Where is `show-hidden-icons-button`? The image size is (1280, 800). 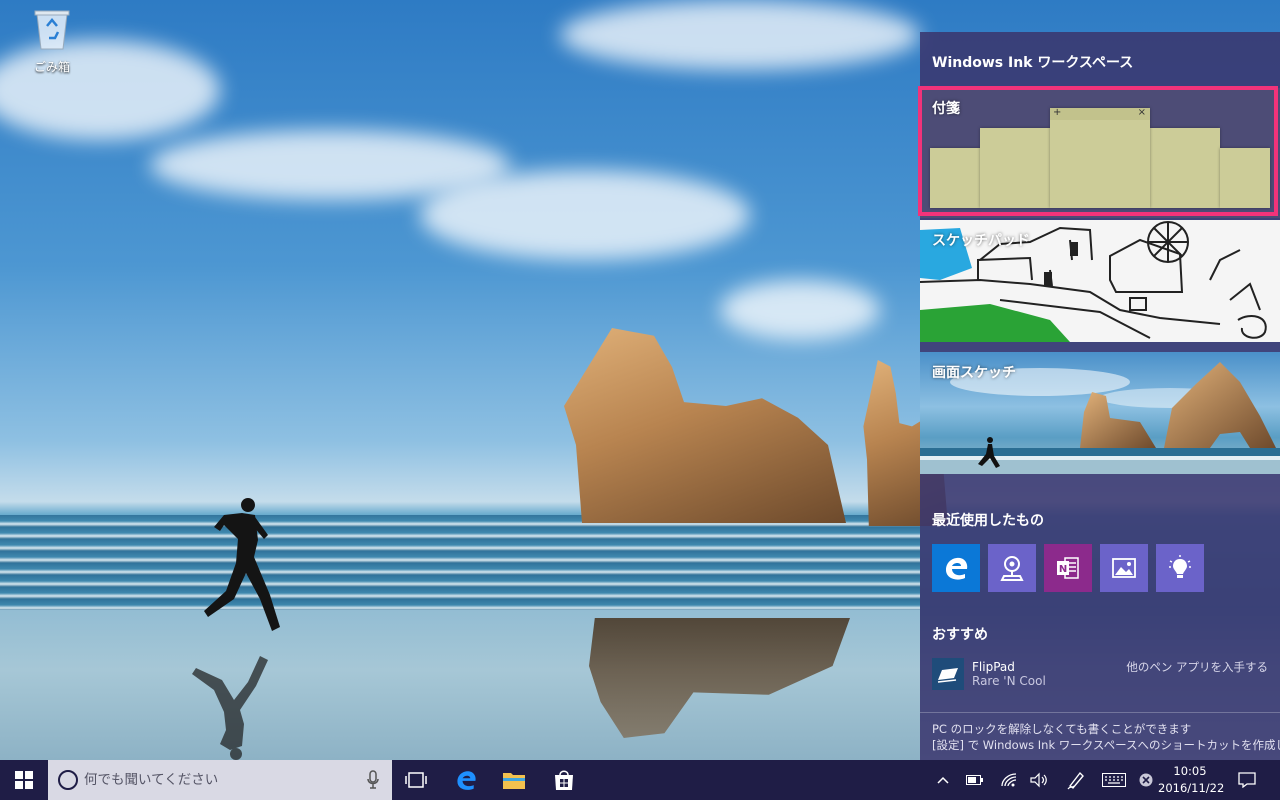 show-hidden-icons-button is located at coordinates (943, 780).